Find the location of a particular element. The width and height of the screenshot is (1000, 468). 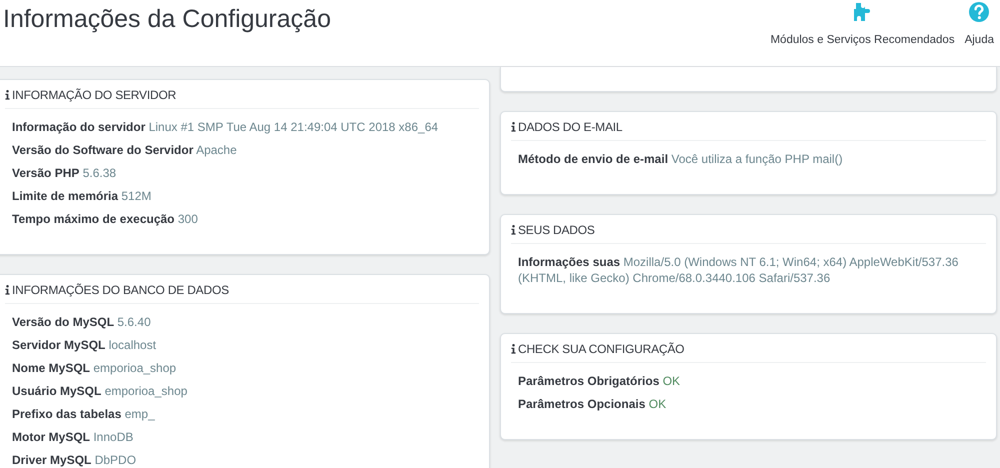

info-text: Driver MySQL DbPDO is located at coordinates (75, 460).